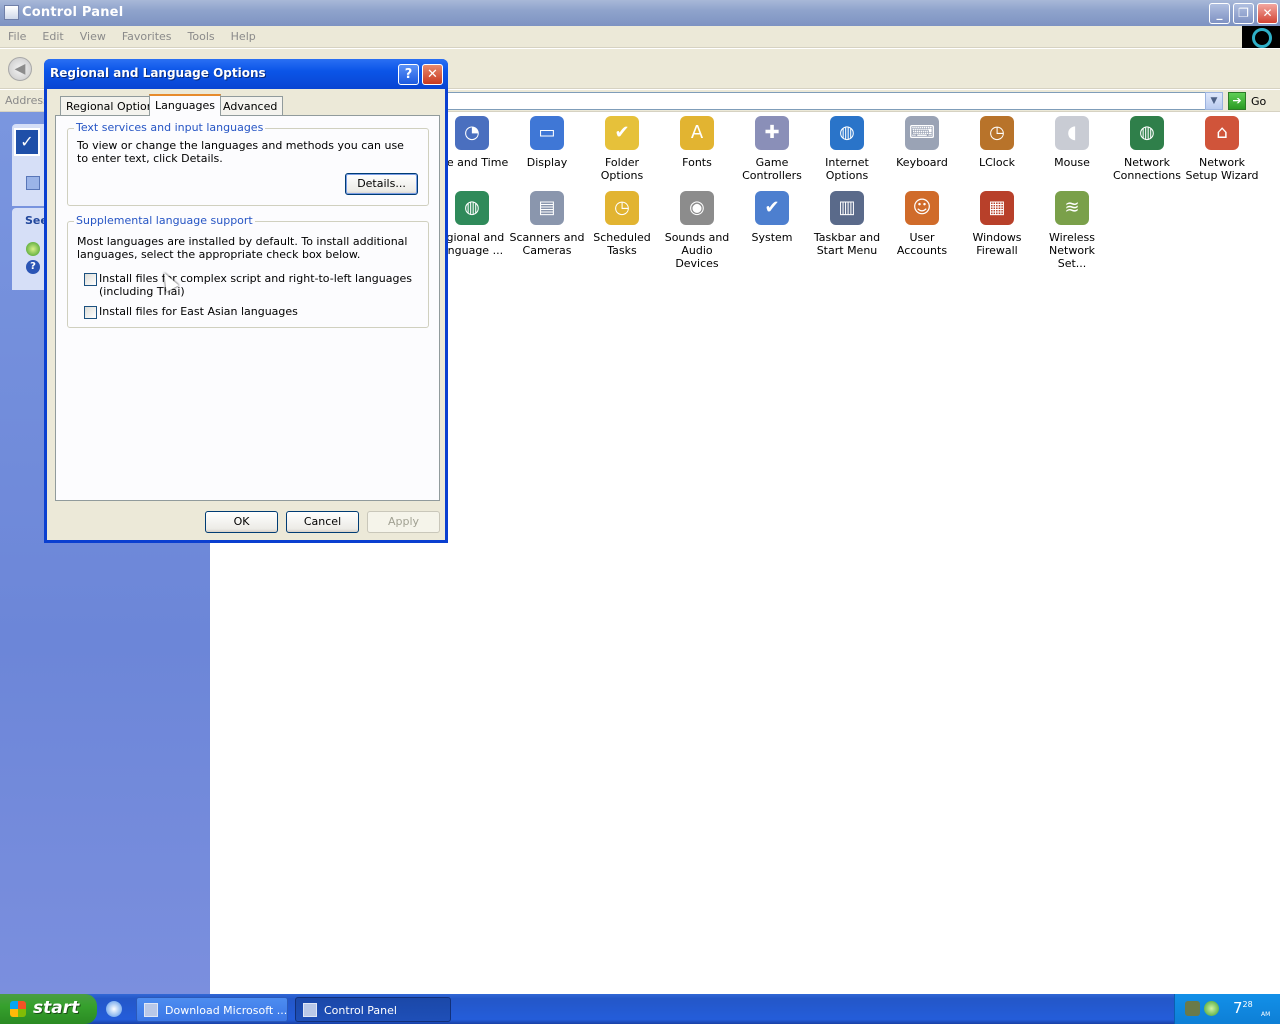  I want to click on clock-minutes: 28, so click(1247, 1004).